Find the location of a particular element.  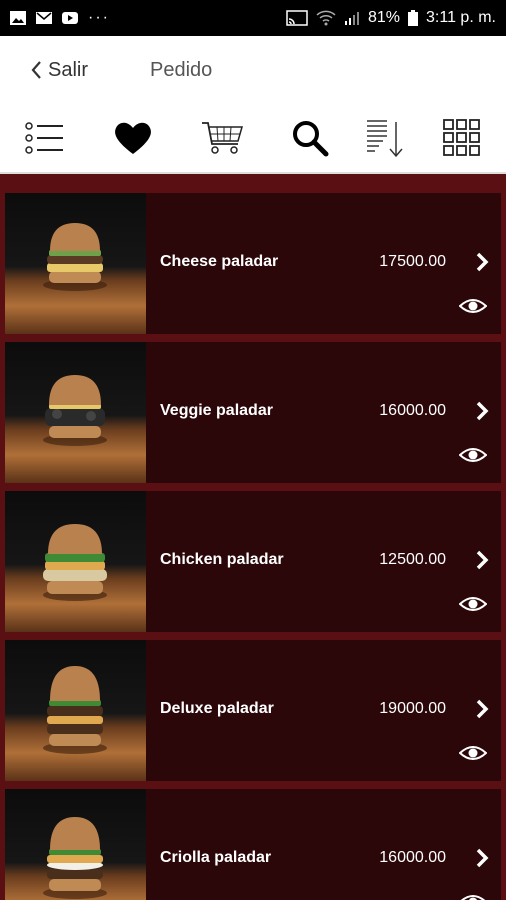

search-icon is located at coordinates (311, 139).